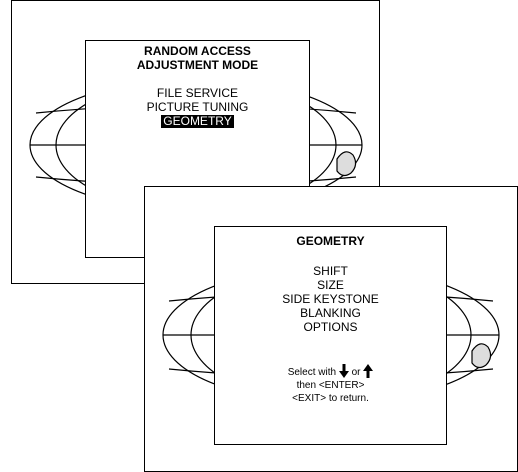 The width and height of the screenshot is (518, 472). Describe the element at coordinates (330, 398) in the screenshot. I see `hint-exit-text: <EXIT> to return.` at that location.